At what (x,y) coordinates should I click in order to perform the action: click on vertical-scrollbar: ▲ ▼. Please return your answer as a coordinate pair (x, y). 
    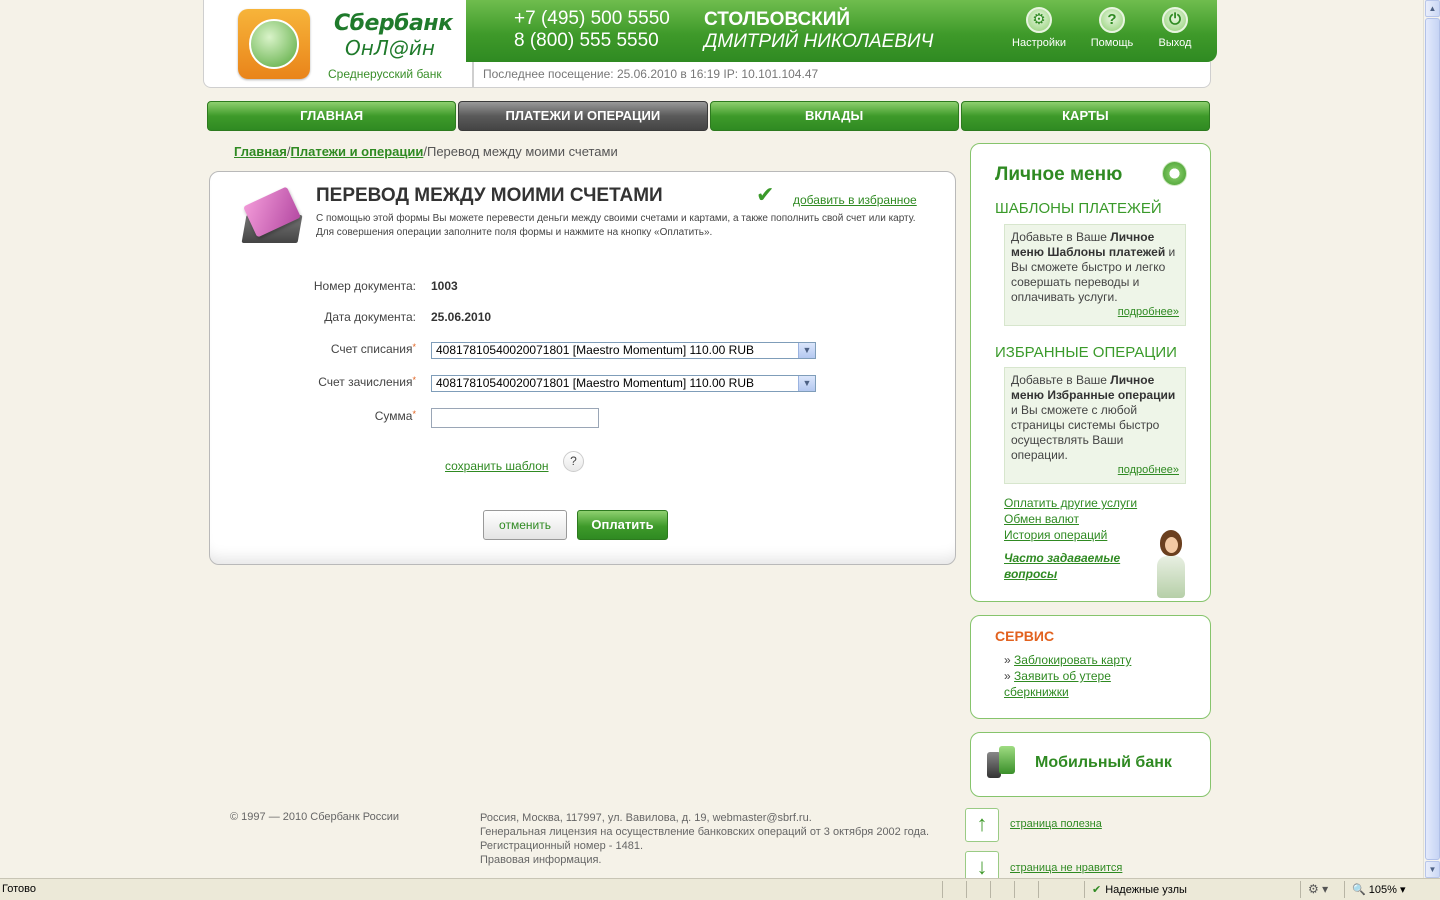
    Looking at the image, I should click on (1431, 439).